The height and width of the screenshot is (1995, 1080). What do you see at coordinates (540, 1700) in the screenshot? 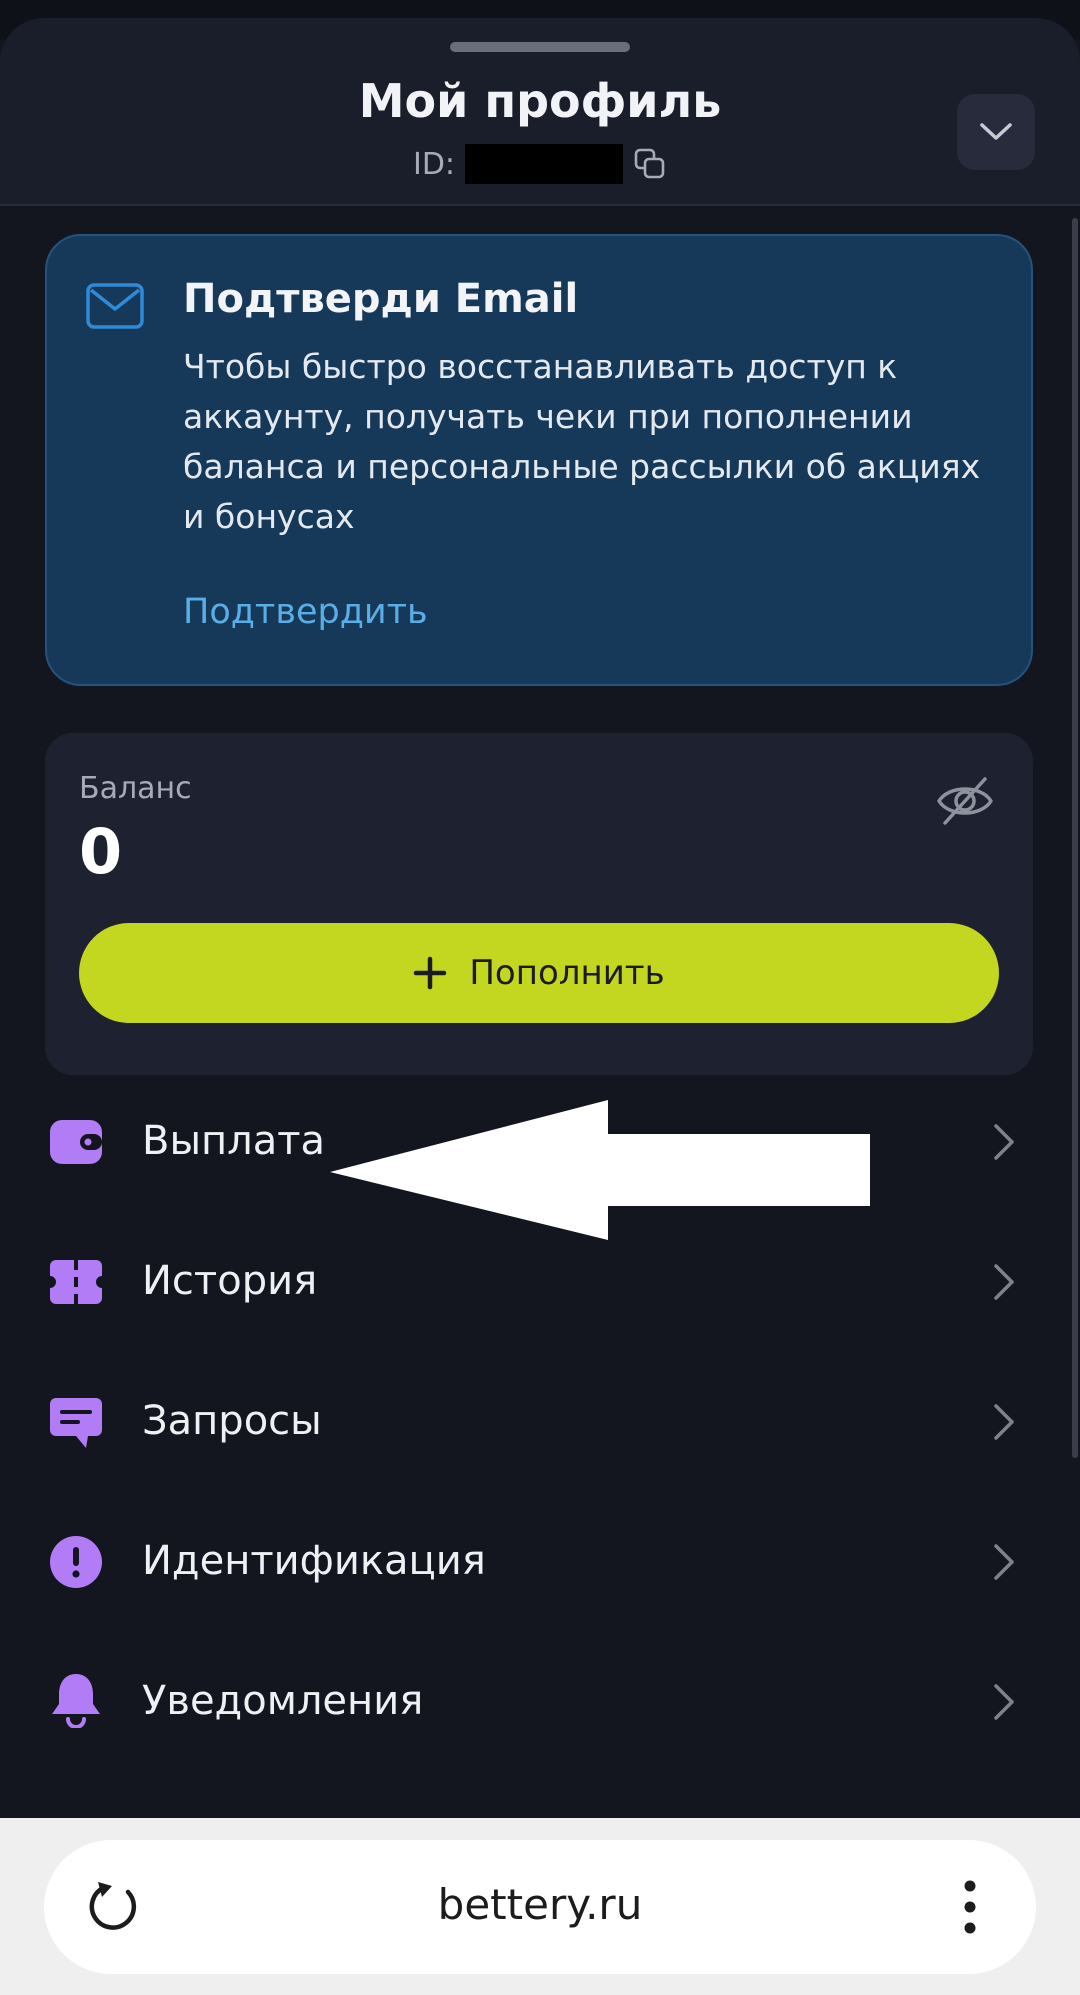
I see `menu-item-notifications: Уведомления` at bounding box center [540, 1700].